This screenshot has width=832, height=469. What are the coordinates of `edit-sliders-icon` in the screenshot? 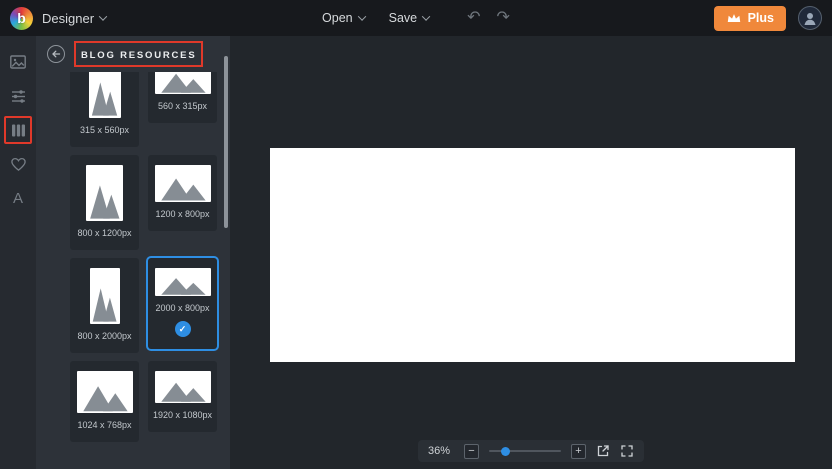 It's located at (18, 96).